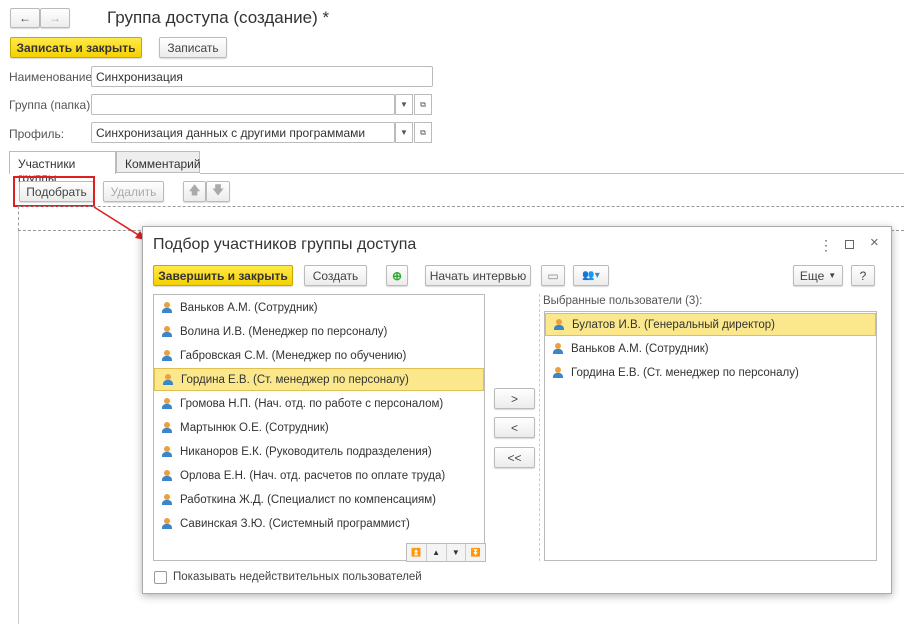 Image resolution: width=904 pixels, height=624 pixels. What do you see at coordinates (455, 552) in the screenshot?
I see `scroll-down-button: ▼` at bounding box center [455, 552].